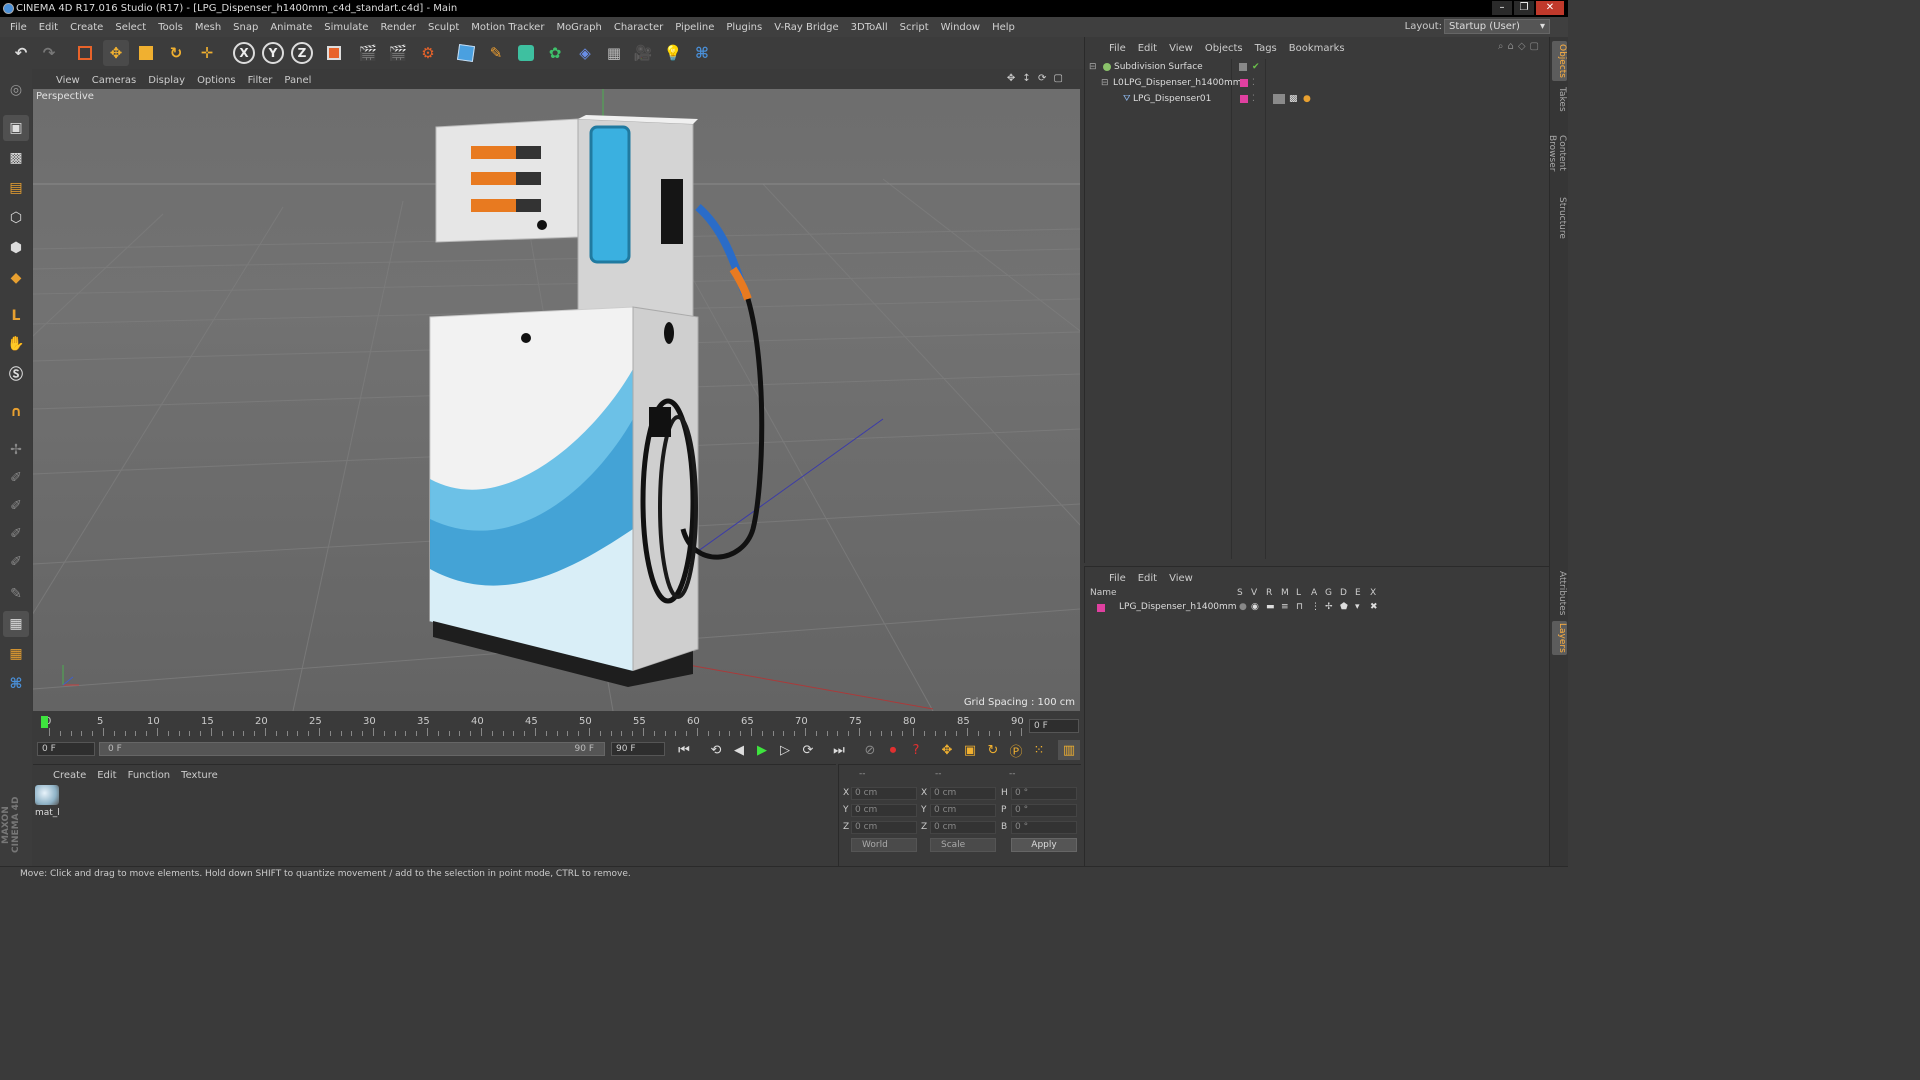 Image resolution: width=1920 pixels, height=1080 pixels. I want to click on viewport-menu-options: Options, so click(218, 80).